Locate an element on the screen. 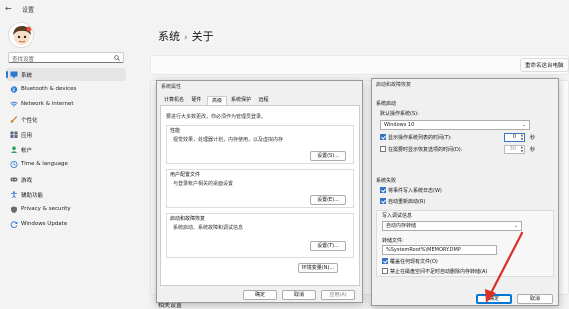 The height and width of the screenshot is (309, 569). sidebar-item-label: 个性化 is located at coordinates (29, 121).